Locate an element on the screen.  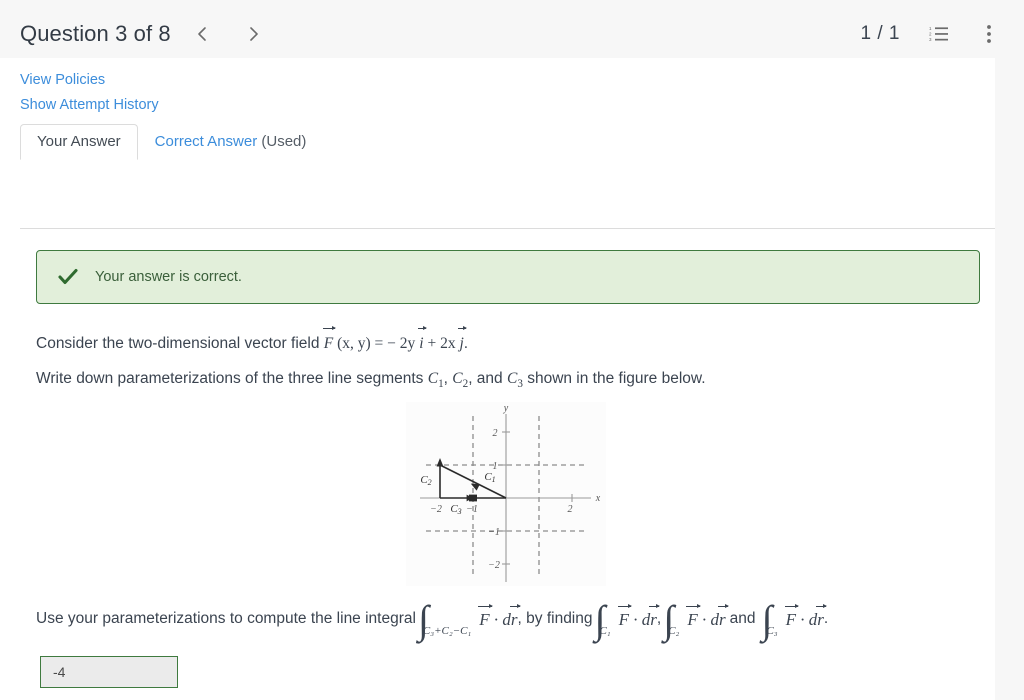
marker-c3 is located at coordinates (473, 498).